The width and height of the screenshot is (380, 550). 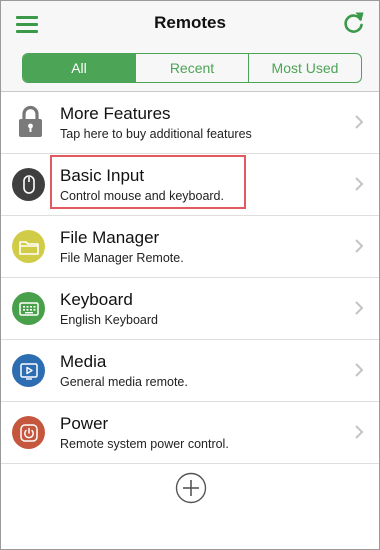 I want to click on remote-description: Control mouse and keyboard., so click(x=142, y=196).